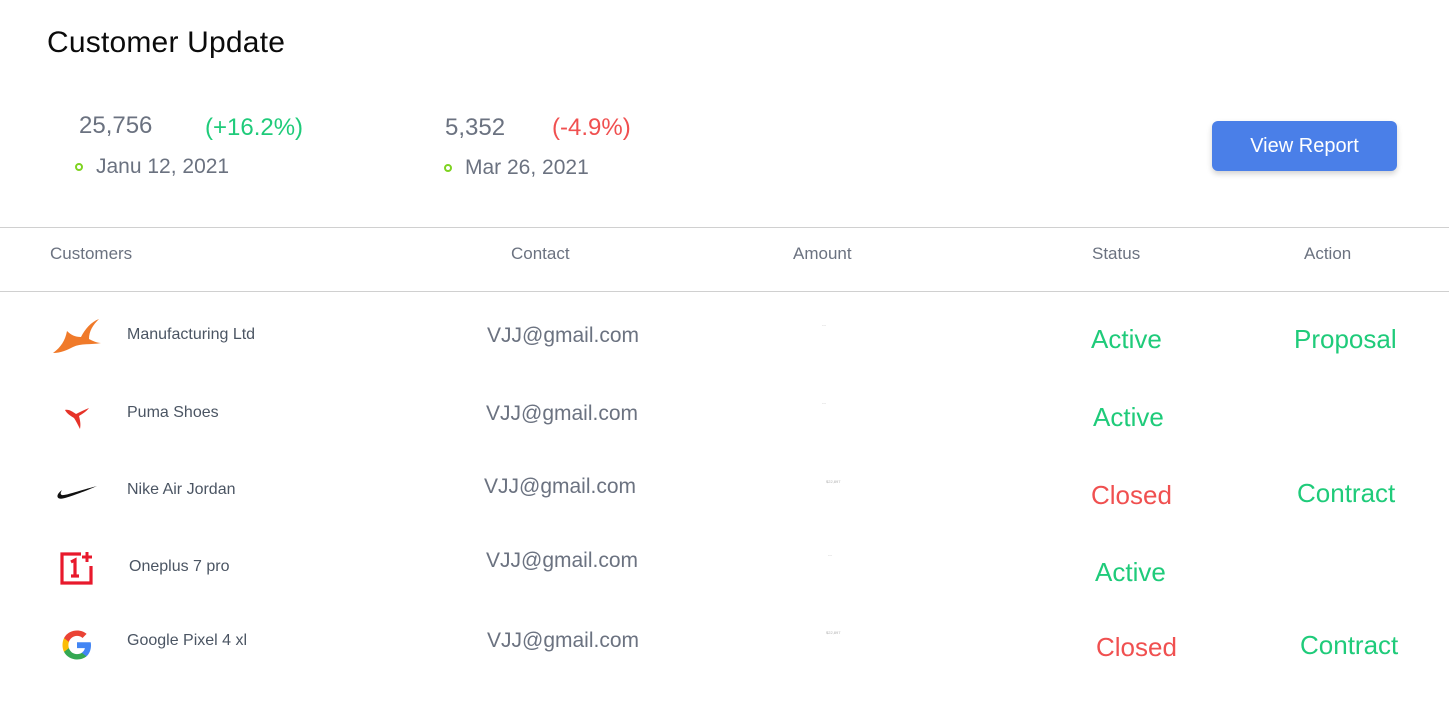 Image resolution: width=1449 pixels, height=702 pixels. I want to click on stat-date-row: Mar 26, 2021, so click(516, 168).